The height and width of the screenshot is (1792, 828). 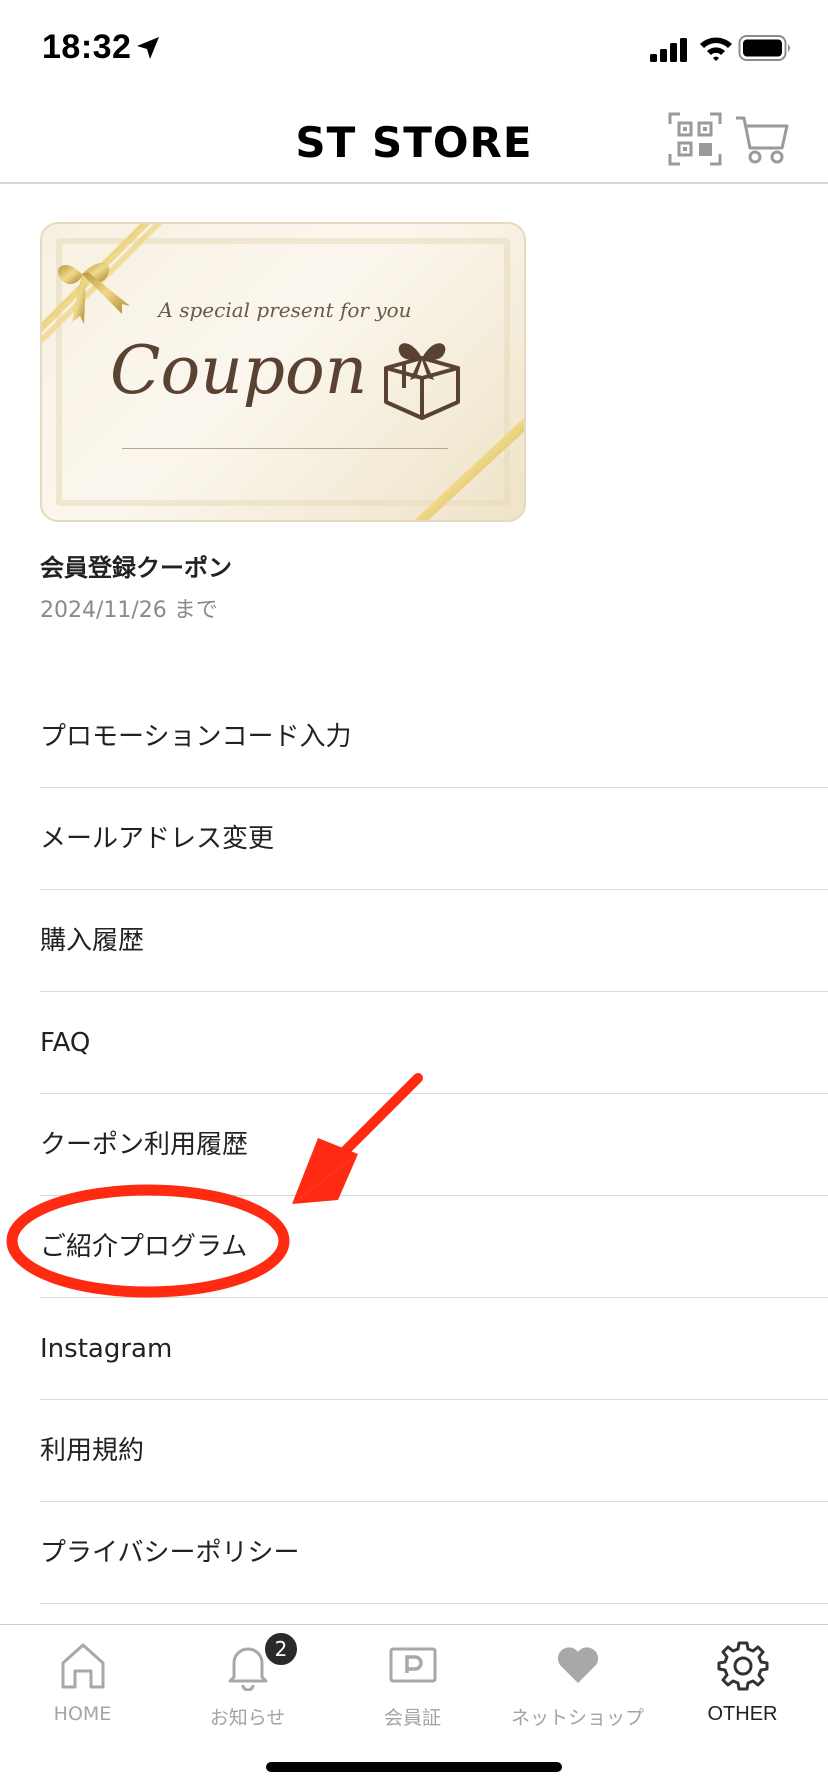 What do you see at coordinates (144, 1247) in the screenshot?
I see `menu-item-label: ご紹介プログラム` at bounding box center [144, 1247].